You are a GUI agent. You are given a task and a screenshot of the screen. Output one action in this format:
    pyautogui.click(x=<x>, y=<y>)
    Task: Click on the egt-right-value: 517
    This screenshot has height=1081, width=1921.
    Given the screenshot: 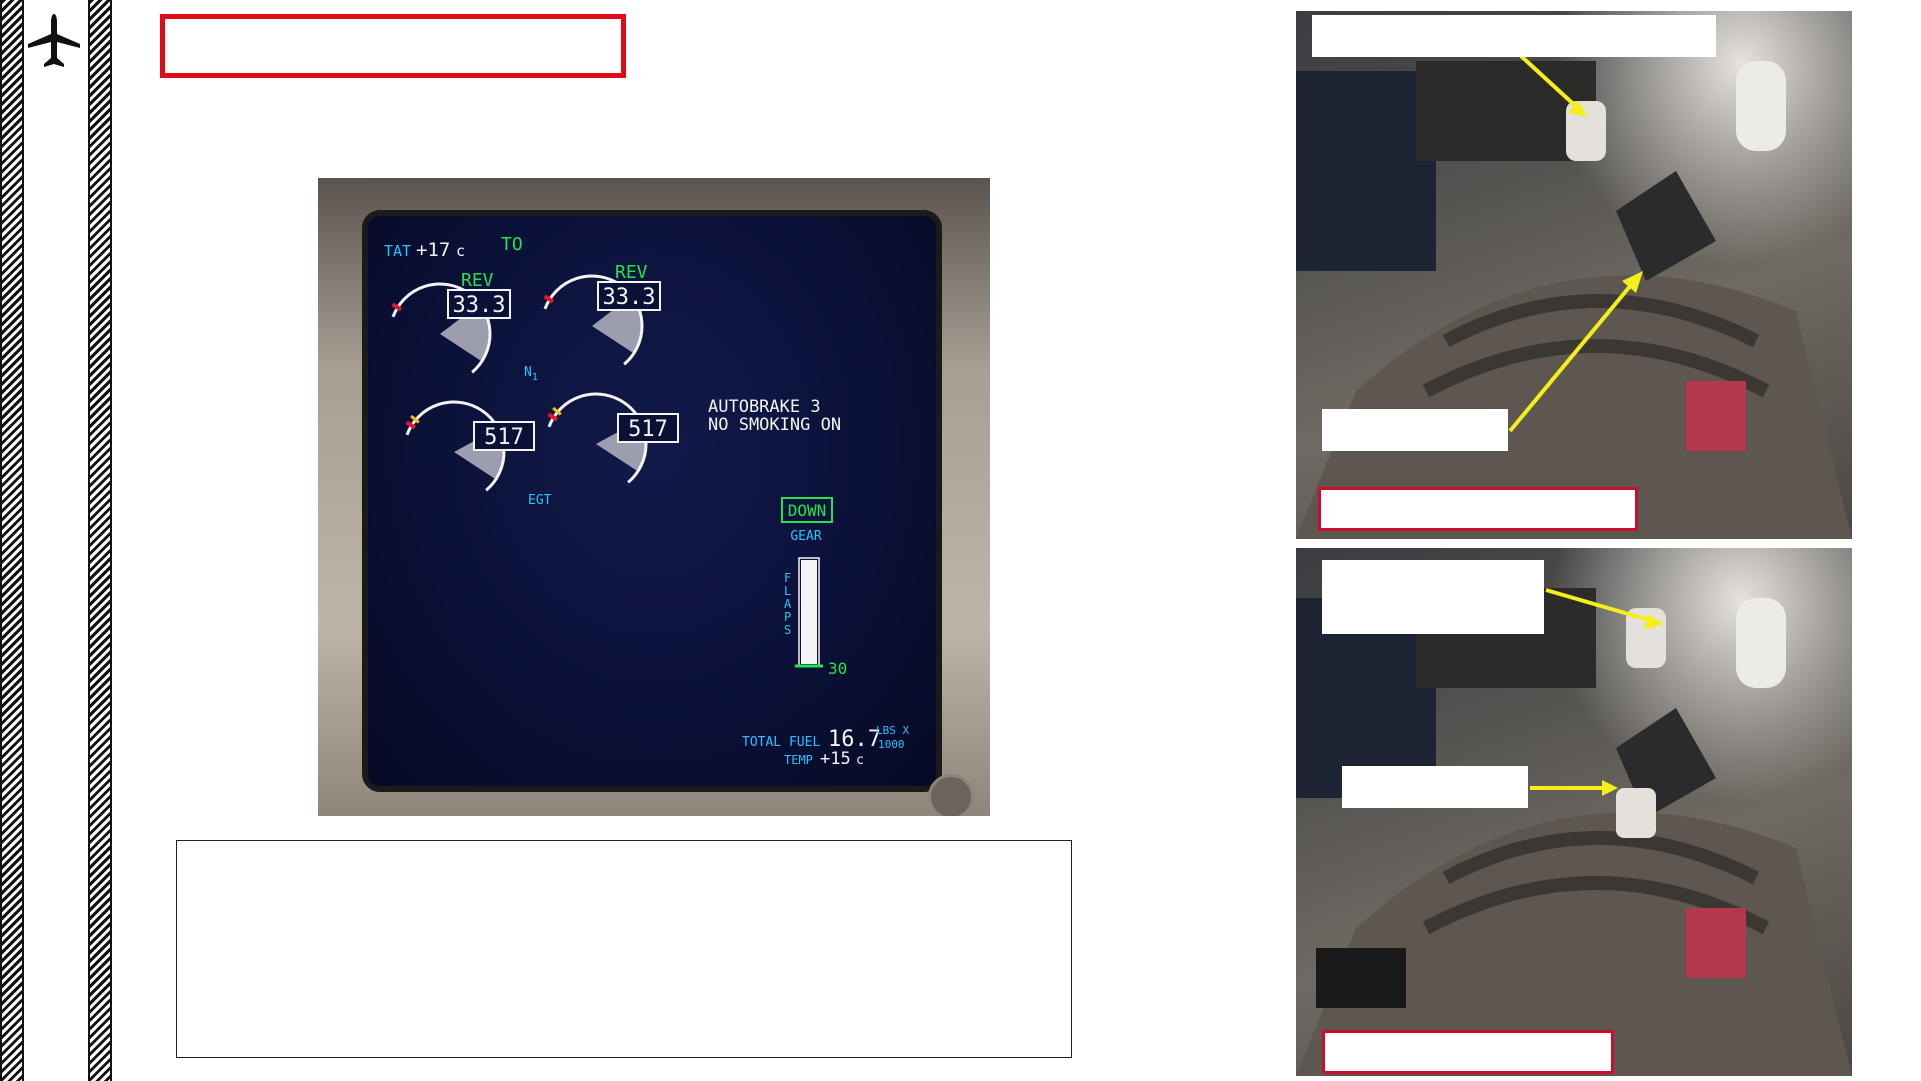 What is the action you would take?
    pyautogui.click(x=648, y=429)
    